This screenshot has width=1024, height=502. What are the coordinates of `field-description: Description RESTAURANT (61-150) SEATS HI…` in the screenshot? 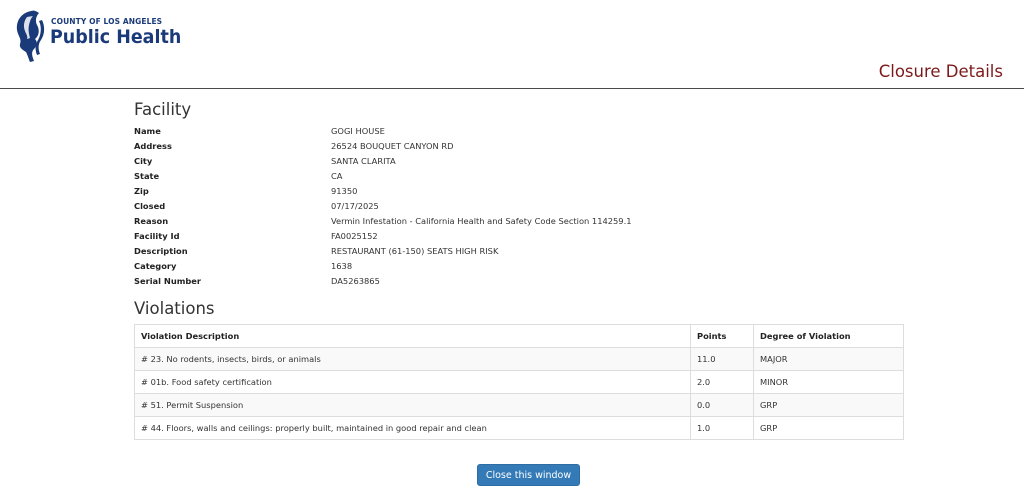 It's located at (534, 251).